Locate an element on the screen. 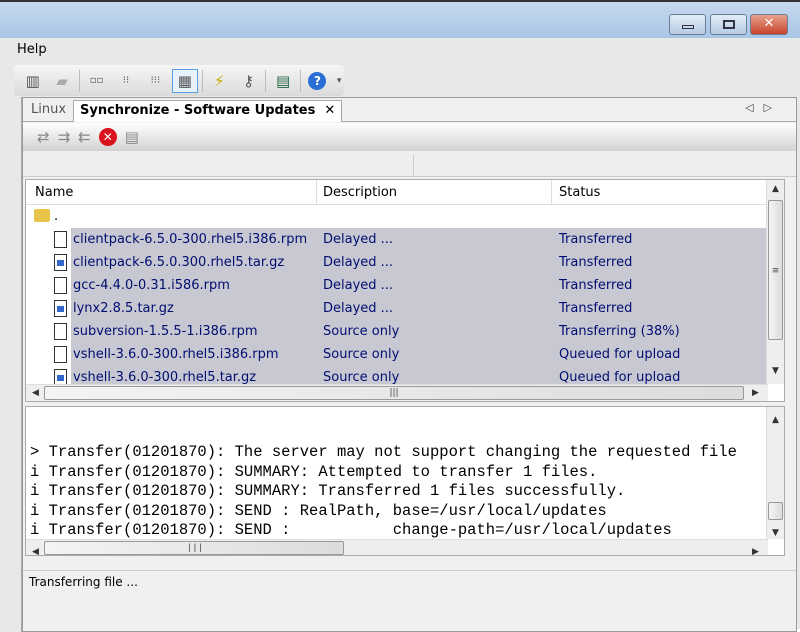 The width and height of the screenshot is (800, 632). cancel-icon: ✕ is located at coordinates (107, 137).